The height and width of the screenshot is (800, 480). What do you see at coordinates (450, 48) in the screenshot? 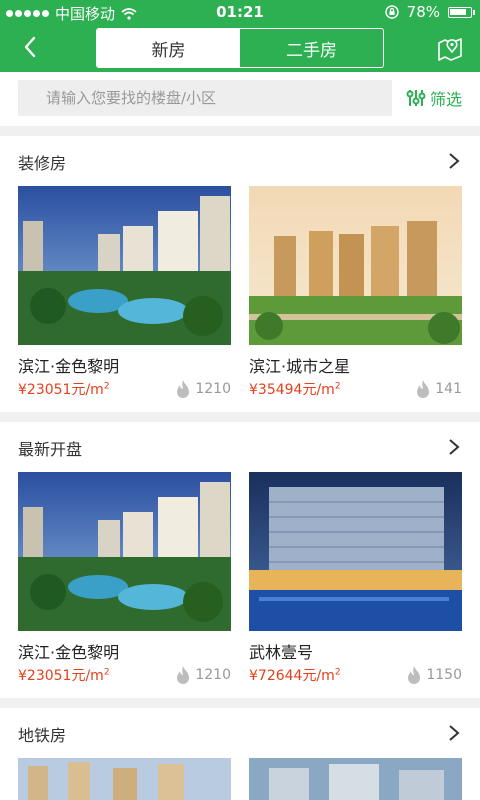
I see `map-location-icon` at bounding box center [450, 48].